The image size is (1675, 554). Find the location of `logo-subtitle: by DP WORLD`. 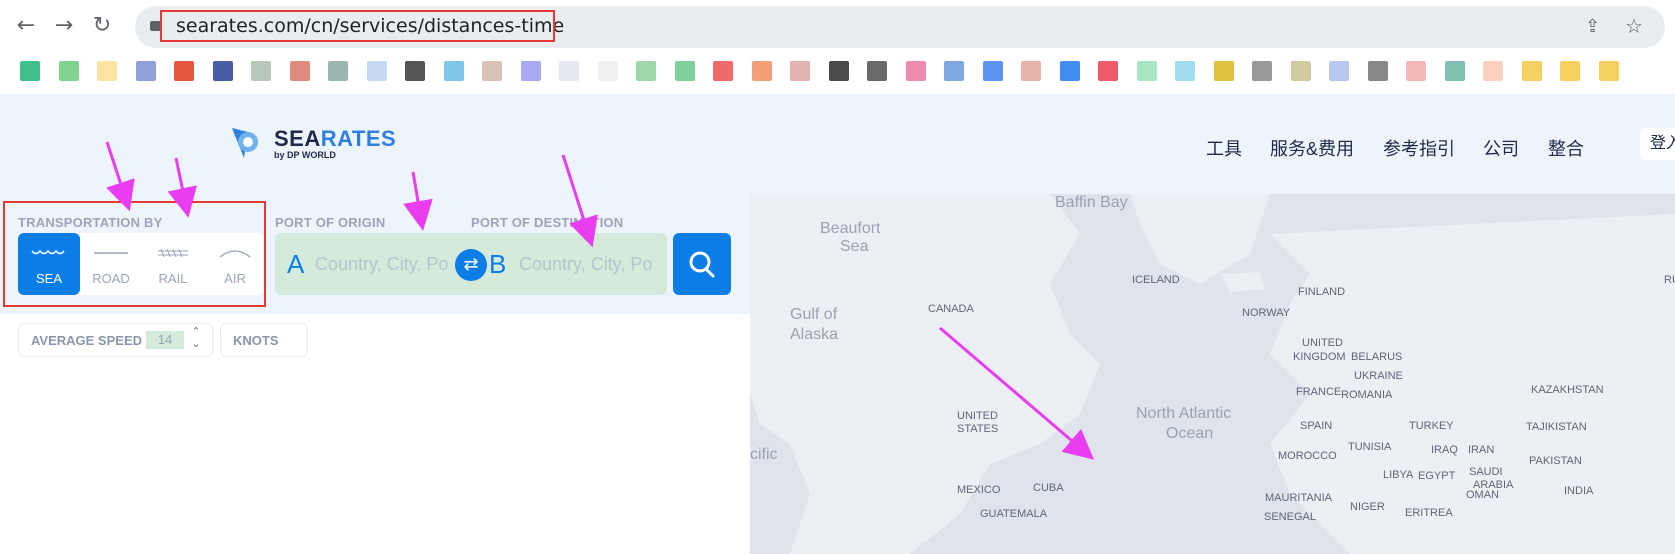

logo-subtitle: by DP WORLD is located at coordinates (305, 155).